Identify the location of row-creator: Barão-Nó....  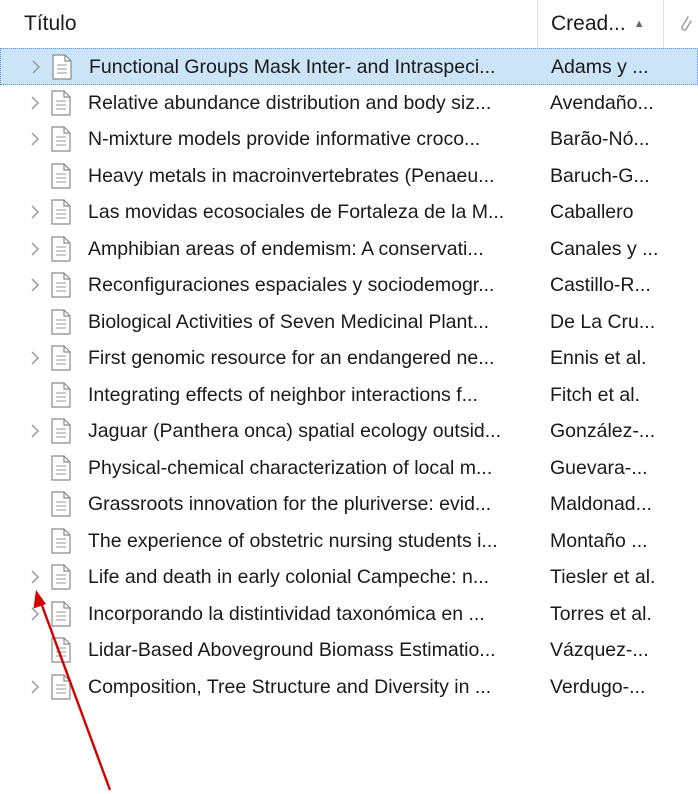
(600, 139).